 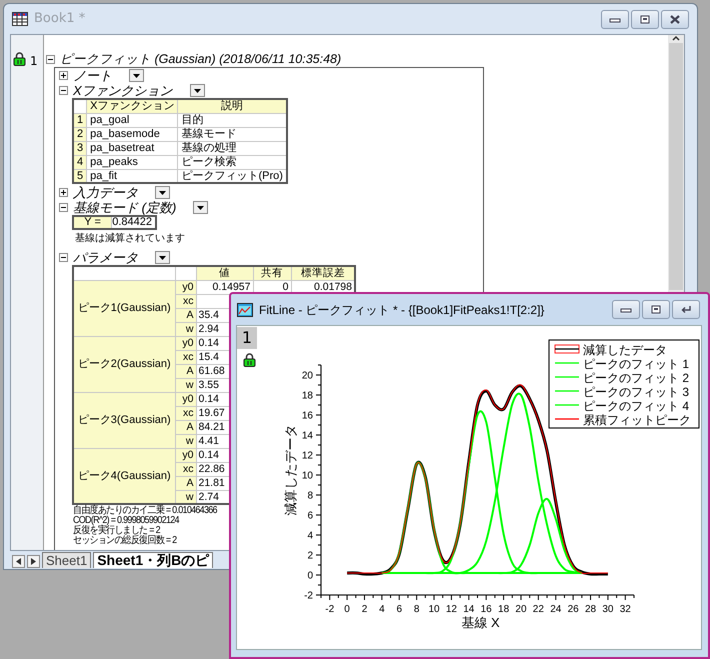 I want to click on row-group-label: ピーク4(Gaussian), so click(x=124, y=476).